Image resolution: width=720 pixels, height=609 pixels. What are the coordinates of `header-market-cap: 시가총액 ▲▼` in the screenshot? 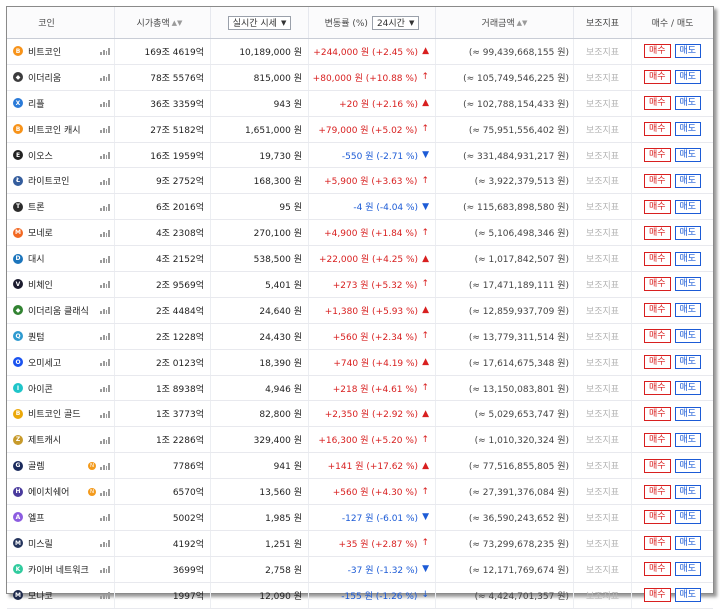 It's located at (163, 22).